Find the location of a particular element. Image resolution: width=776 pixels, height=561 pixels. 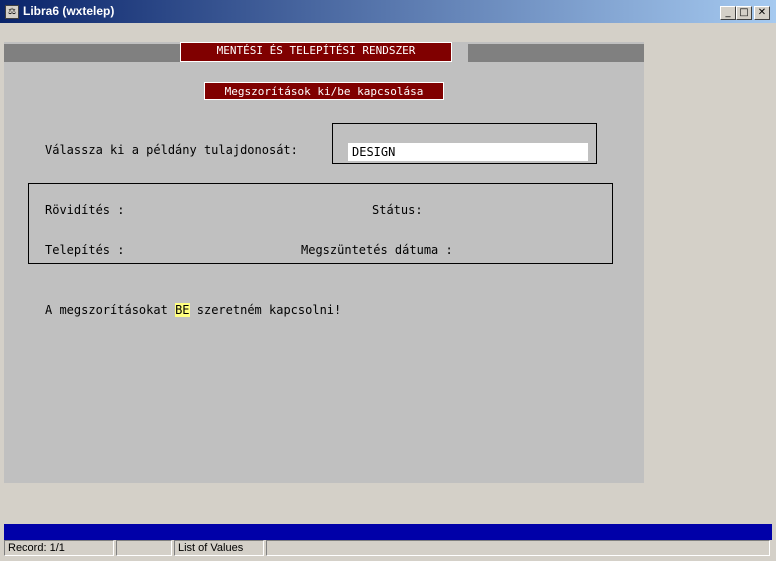

list-of-values-indicator: List of Values is located at coordinates (219, 548).